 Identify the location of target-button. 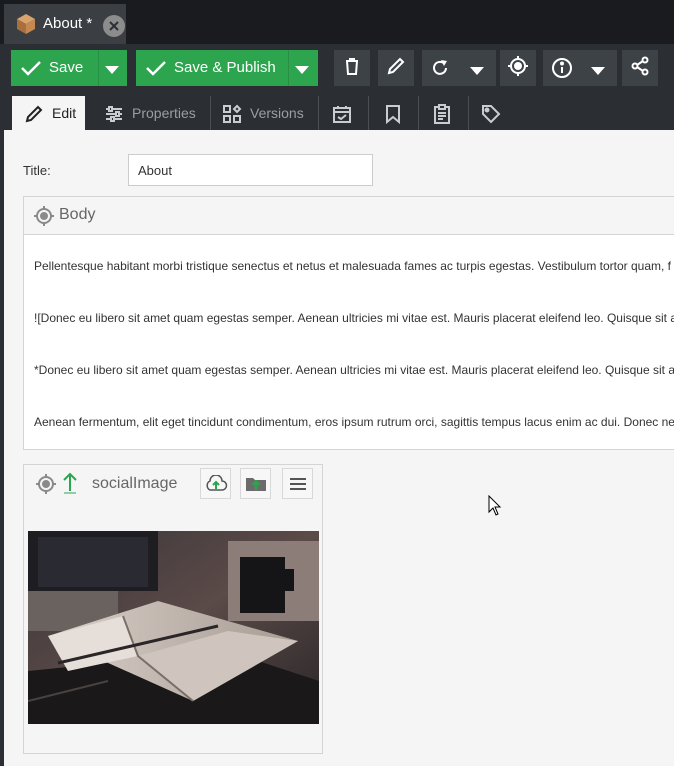
(518, 68).